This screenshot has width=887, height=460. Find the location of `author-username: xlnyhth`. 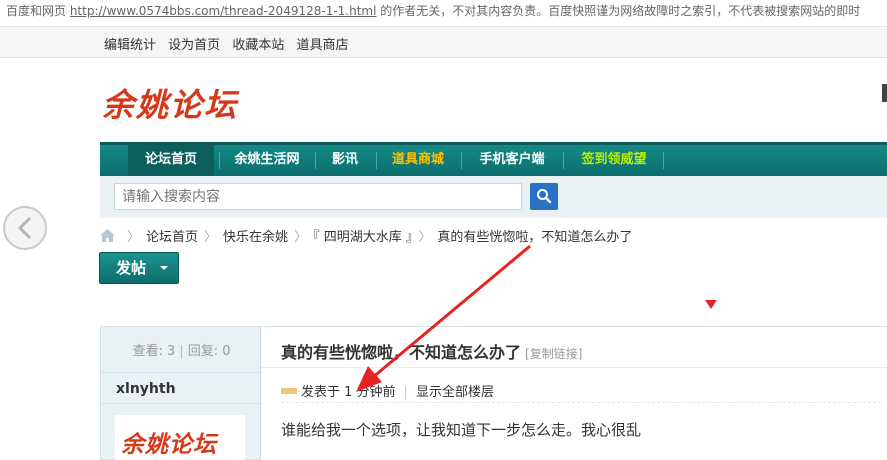

author-username: xlnyhth is located at coordinates (146, 389).